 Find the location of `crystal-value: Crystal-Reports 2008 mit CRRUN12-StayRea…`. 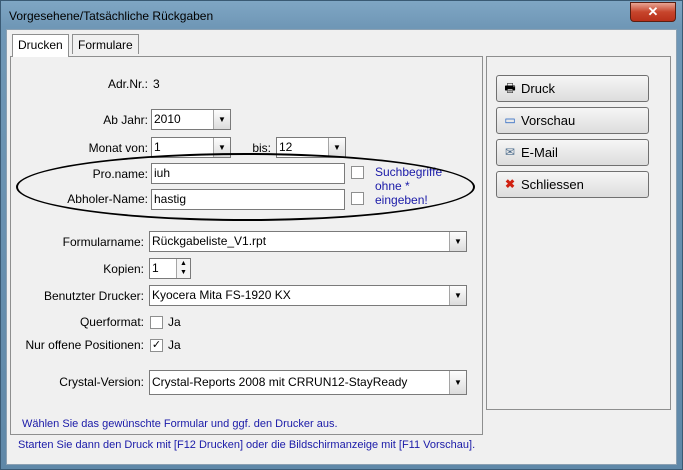

crystal-value: Crystal-Reports 2008 mit CRRUN12-StayRea… is located at coordinates (280, 382).